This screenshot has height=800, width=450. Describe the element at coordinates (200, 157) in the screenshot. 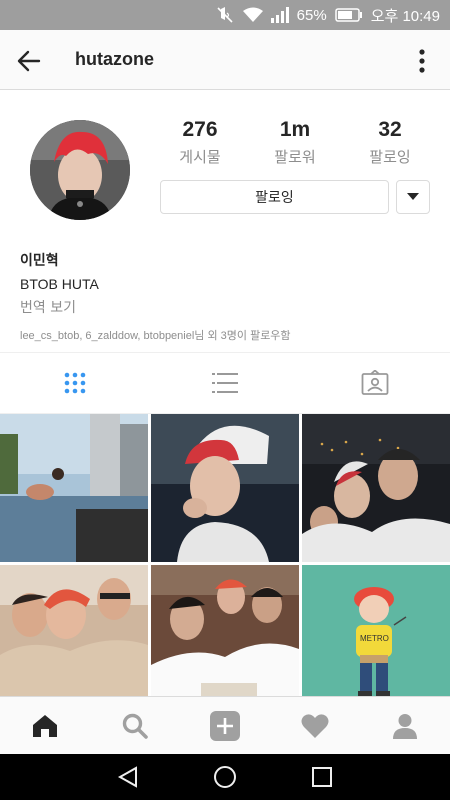

I see `stat-posts-label: 게시물` at that location.